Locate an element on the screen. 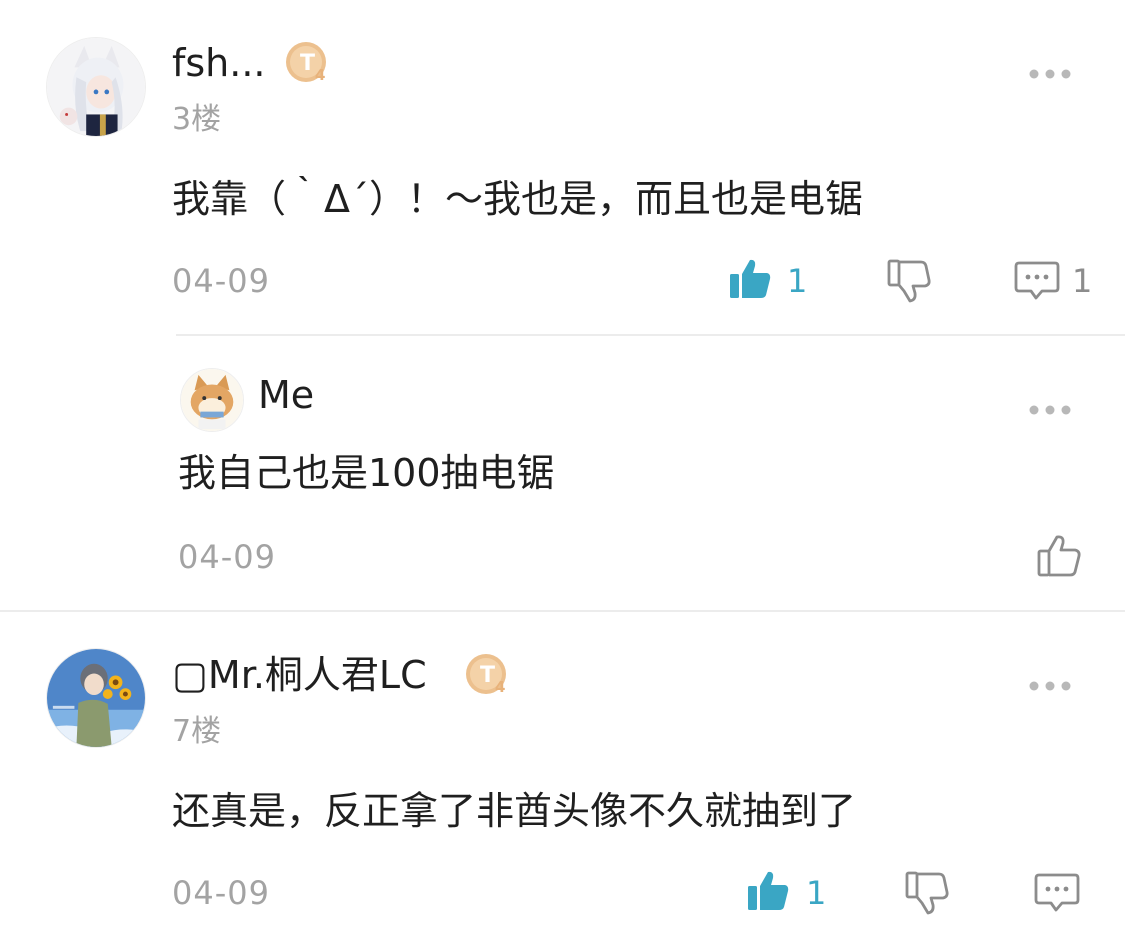 The image size is (1125, 932). username: Me is located at coordinates (286, 395).